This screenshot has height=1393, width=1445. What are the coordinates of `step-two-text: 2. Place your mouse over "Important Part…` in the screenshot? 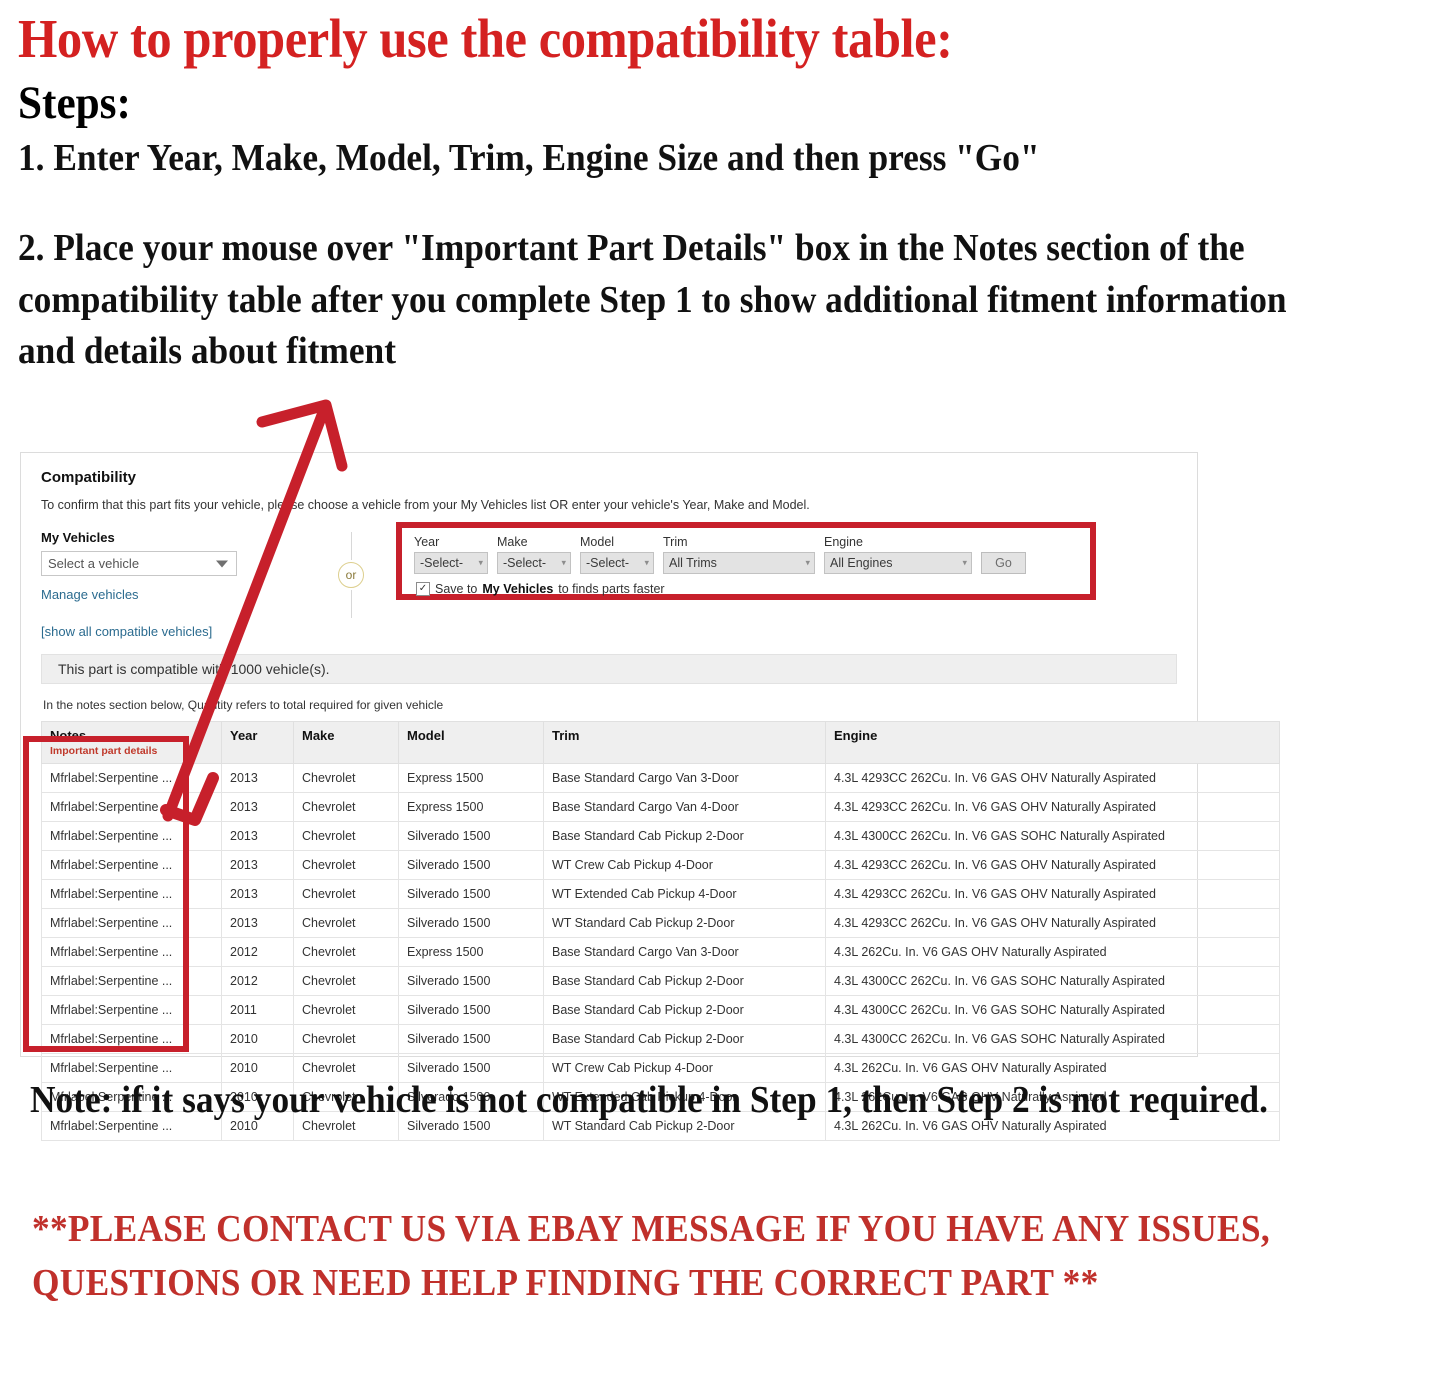 It's located at (652, 299).